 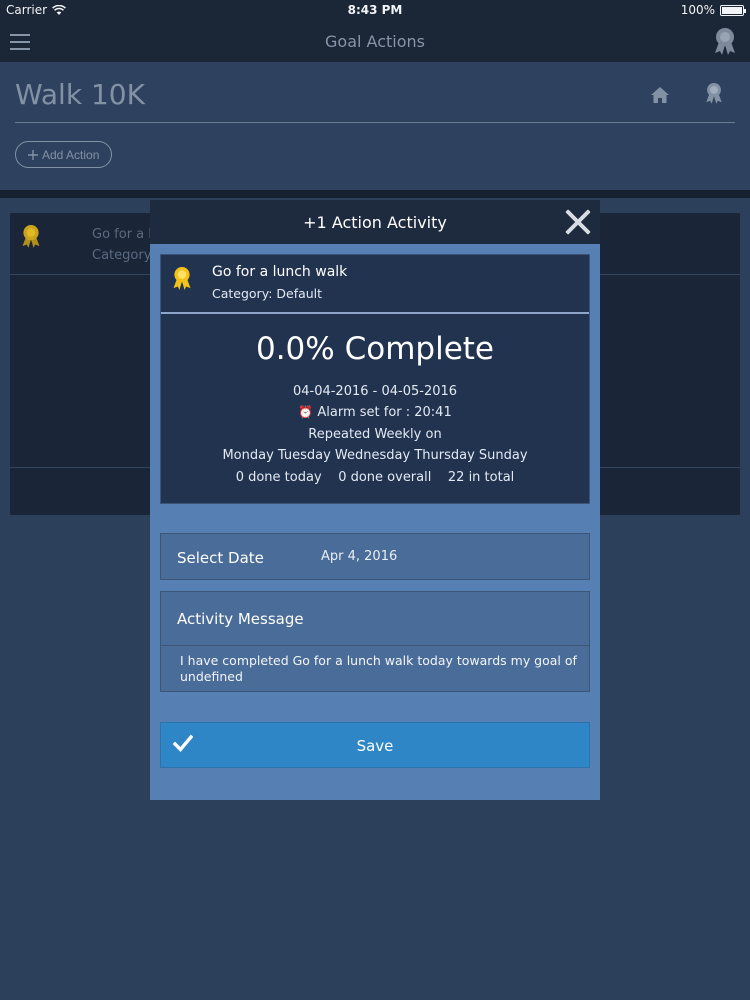 What do you see at coordinates (697, 10) in the screenshot?
I see `battery-percent: 100%` at bounding box center [697, 10].